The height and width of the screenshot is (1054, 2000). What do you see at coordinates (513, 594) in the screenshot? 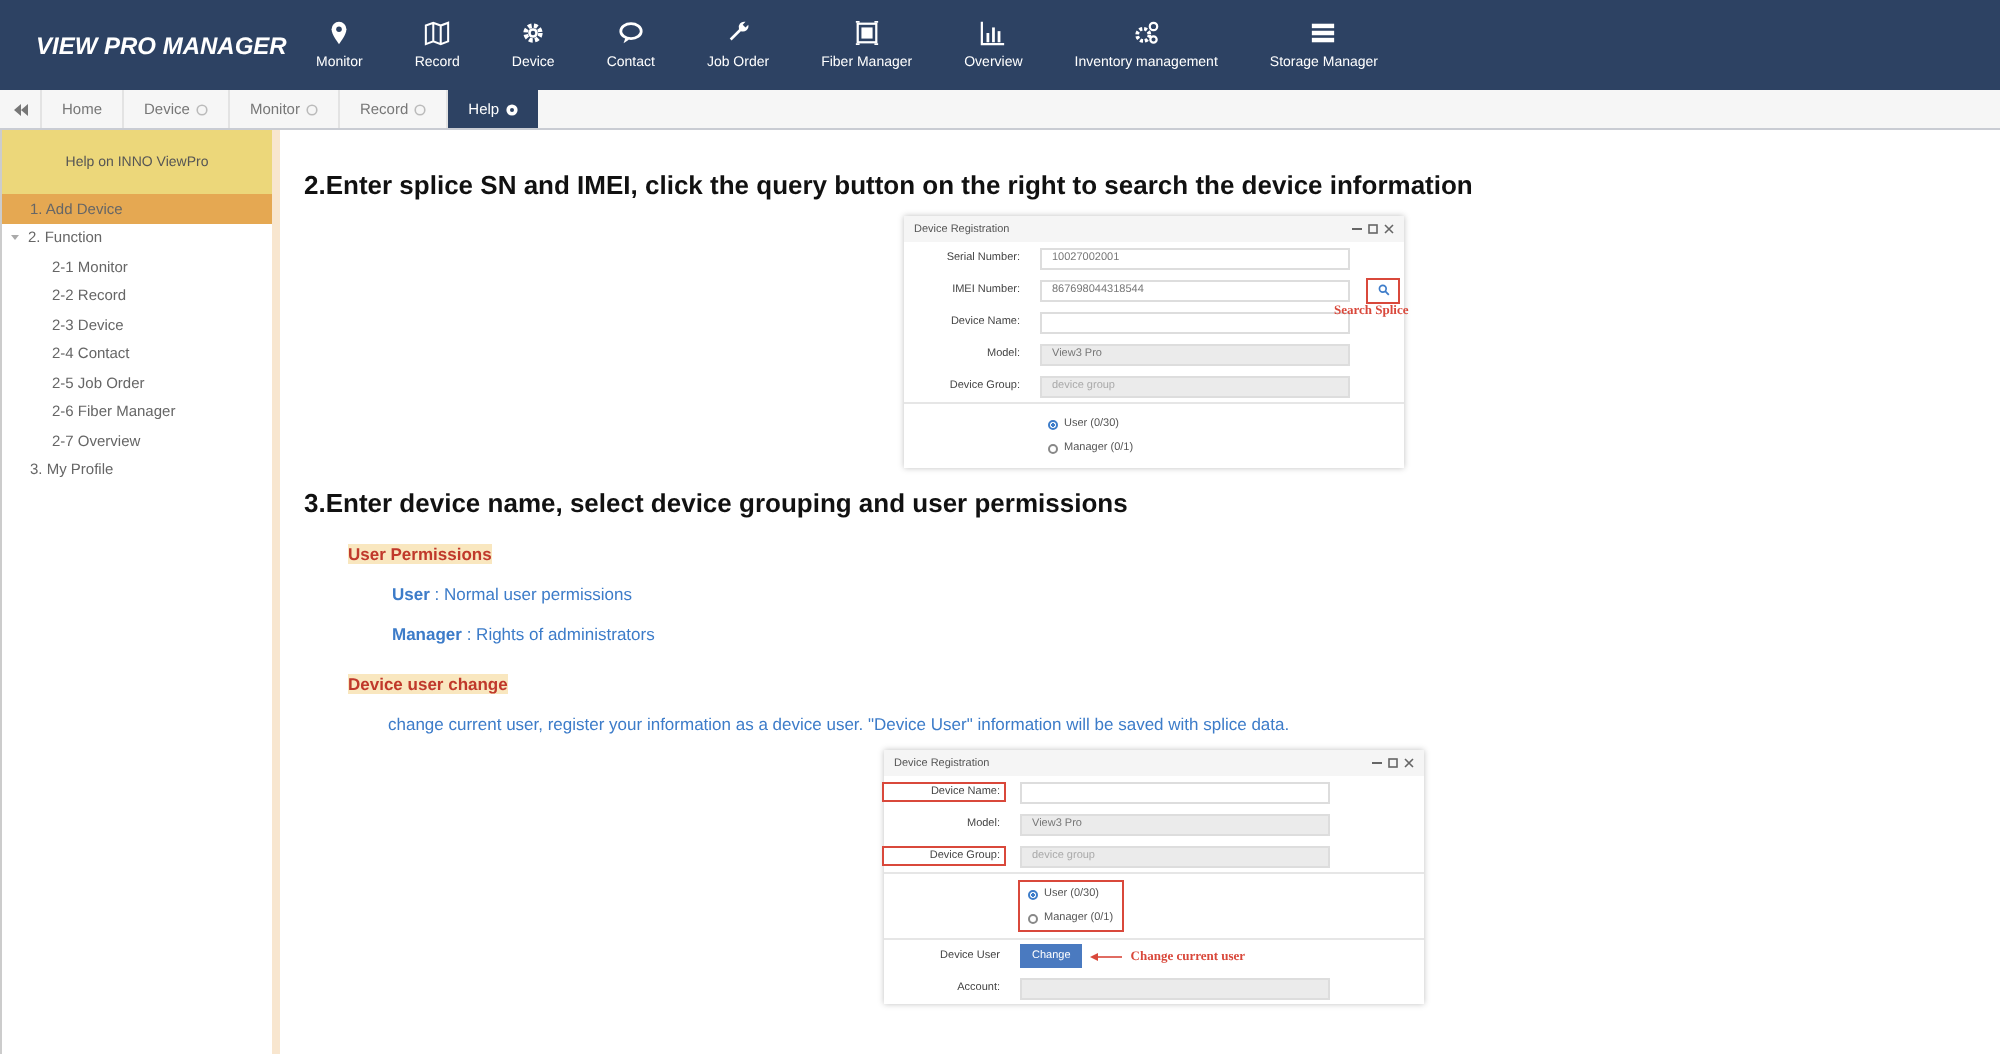
I see `definition-text: User : Normal user permissions` at bounding box center [513, 594].